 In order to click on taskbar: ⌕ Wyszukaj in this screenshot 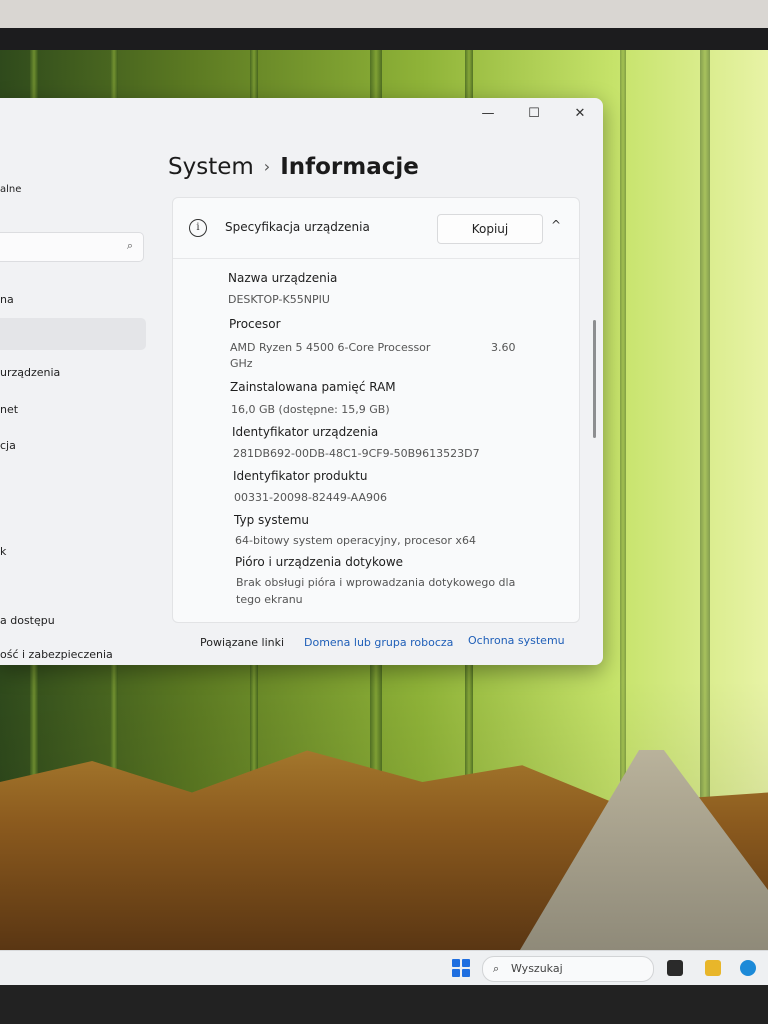, I will do `click(384, 968)`.